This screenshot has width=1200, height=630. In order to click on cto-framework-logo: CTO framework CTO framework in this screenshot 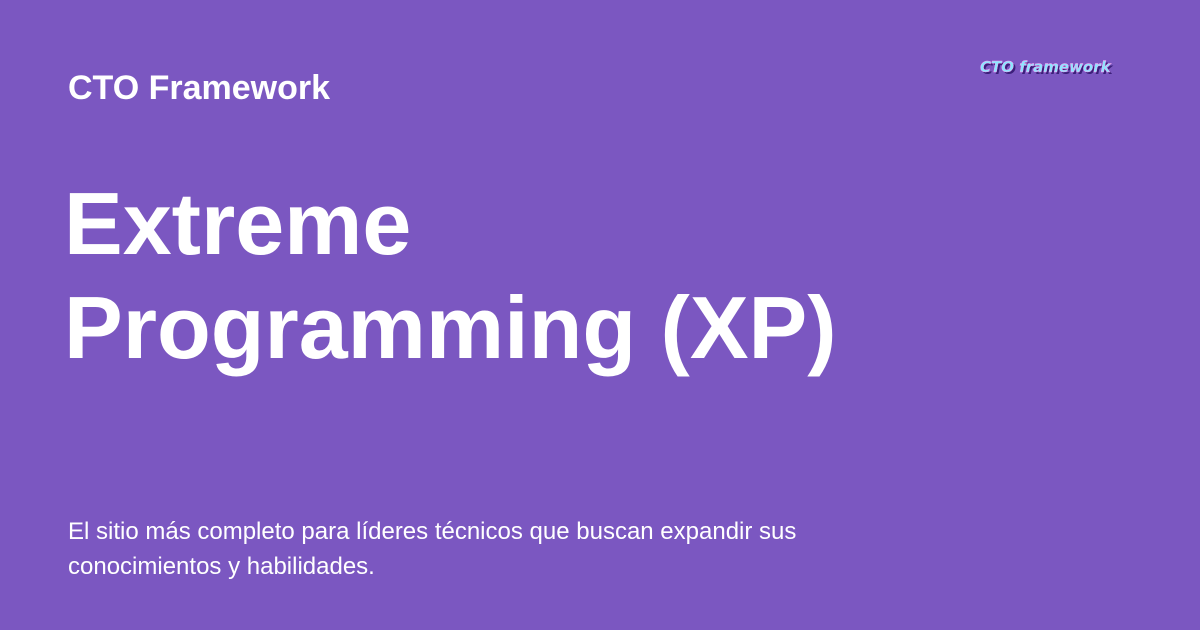, I will do `click(1047, 68)`.